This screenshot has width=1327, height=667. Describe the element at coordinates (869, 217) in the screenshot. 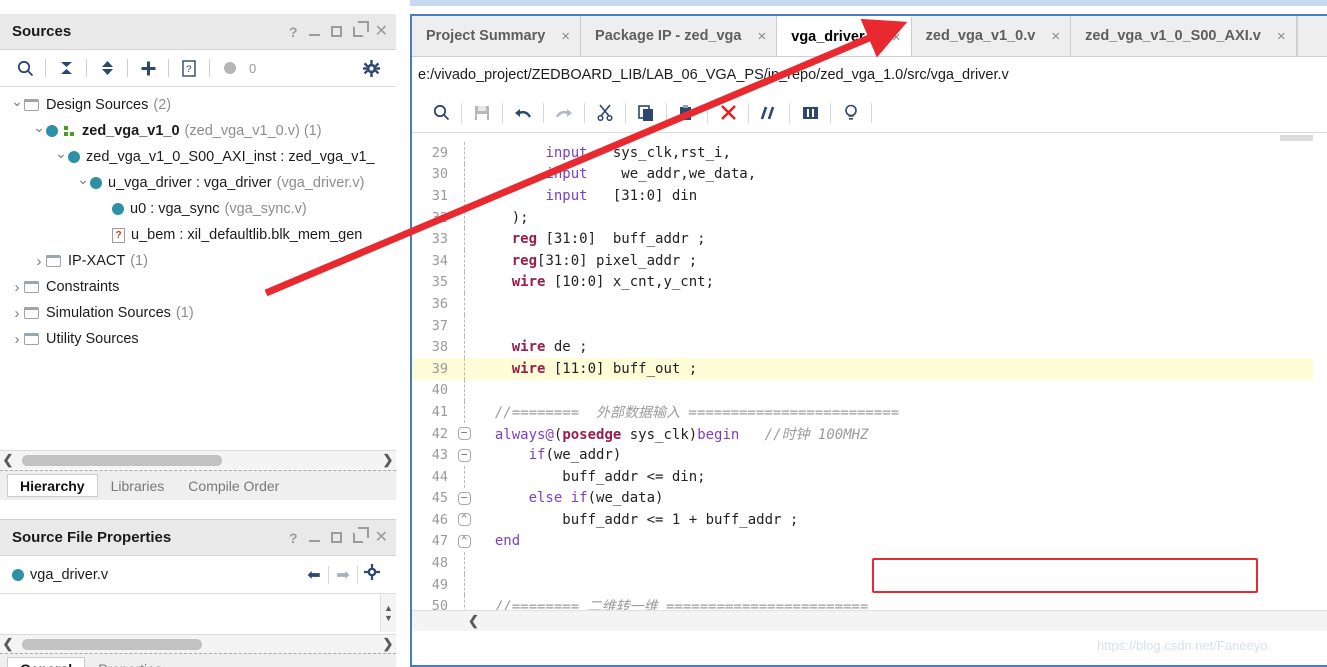

I see `code-line: 32 );` at that location.